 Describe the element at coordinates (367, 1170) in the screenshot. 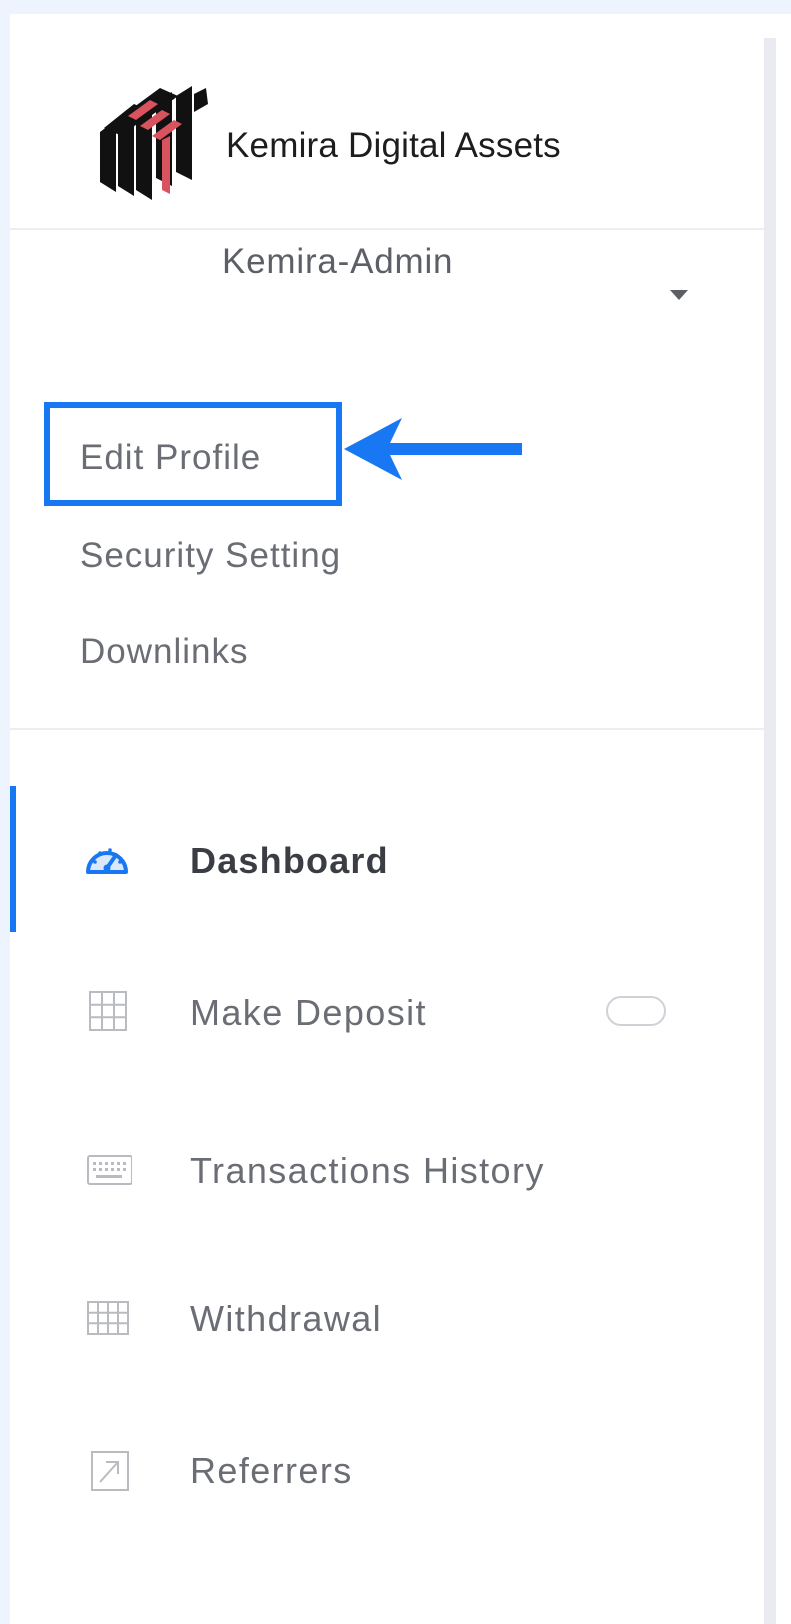

I see `nav-label-transactions-history: Transactions History` at that location.